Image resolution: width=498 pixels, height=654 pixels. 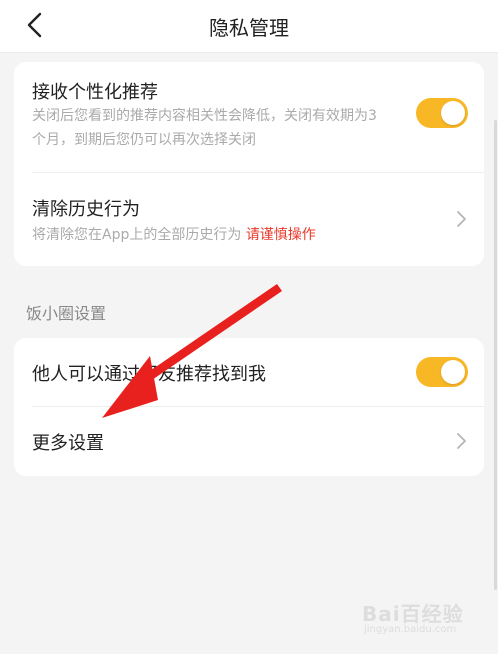 I want to click on top-bar: 隐私管理, so click(x=249, y=26).